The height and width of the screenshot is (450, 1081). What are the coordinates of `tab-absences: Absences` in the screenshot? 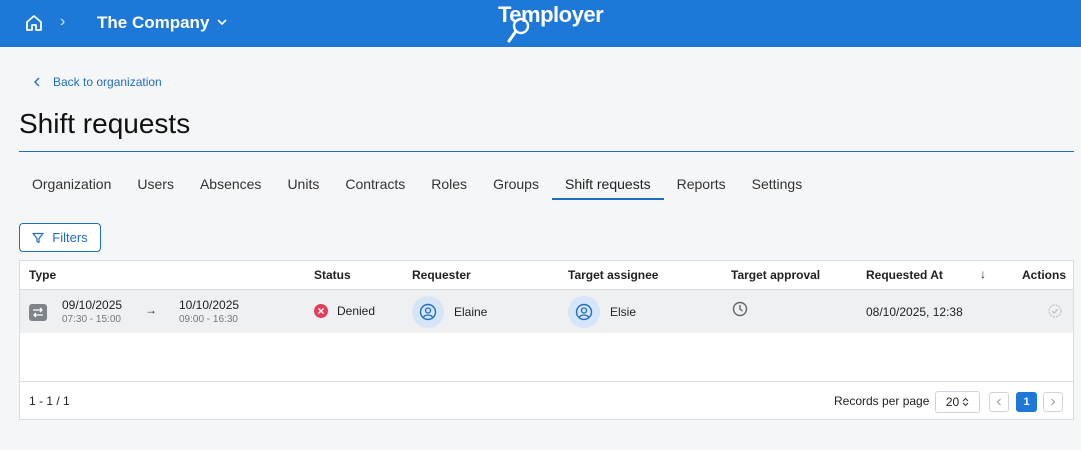 It's located at (230, 183).